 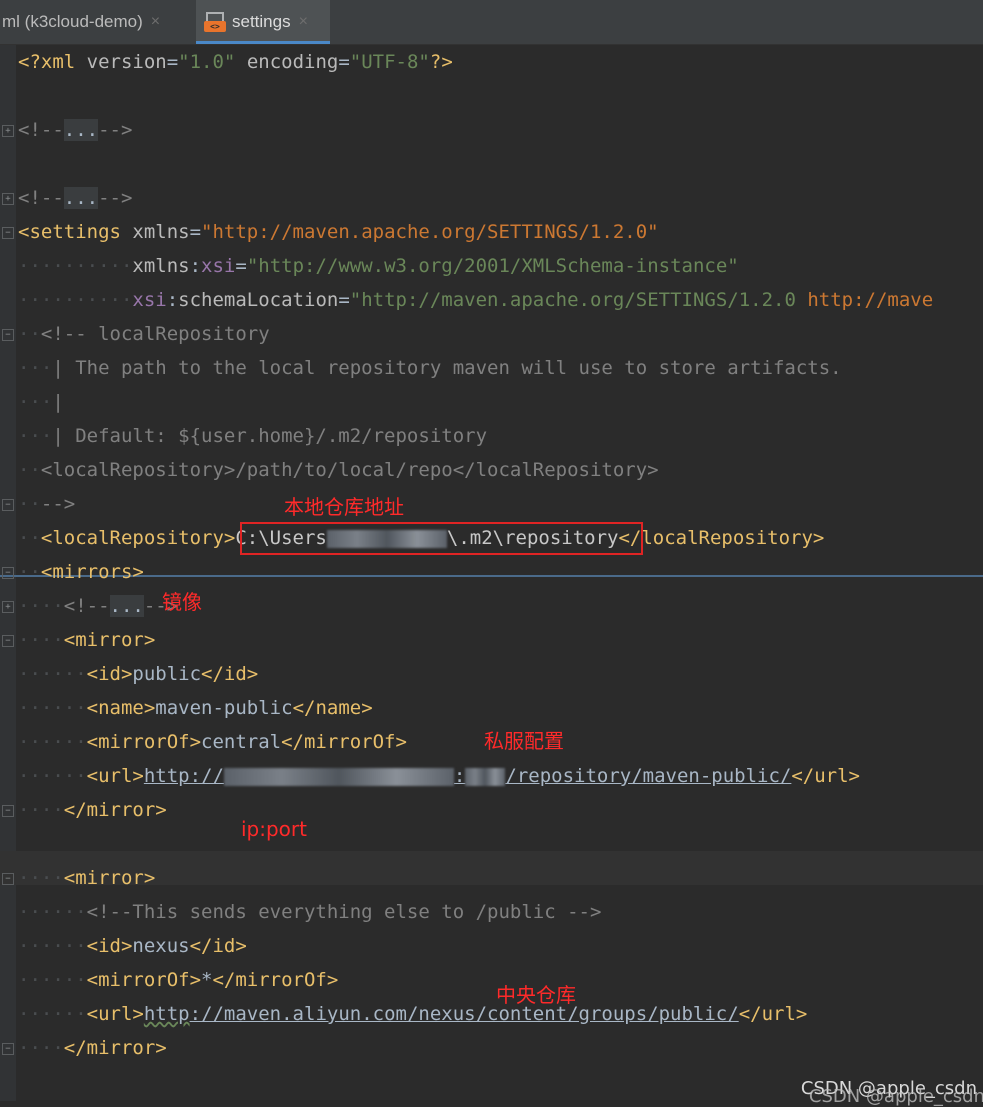 What do you see at coordinates (161, 946) in the screenshot?
I see `code-token: nexus` at bounding box center [161, 946].